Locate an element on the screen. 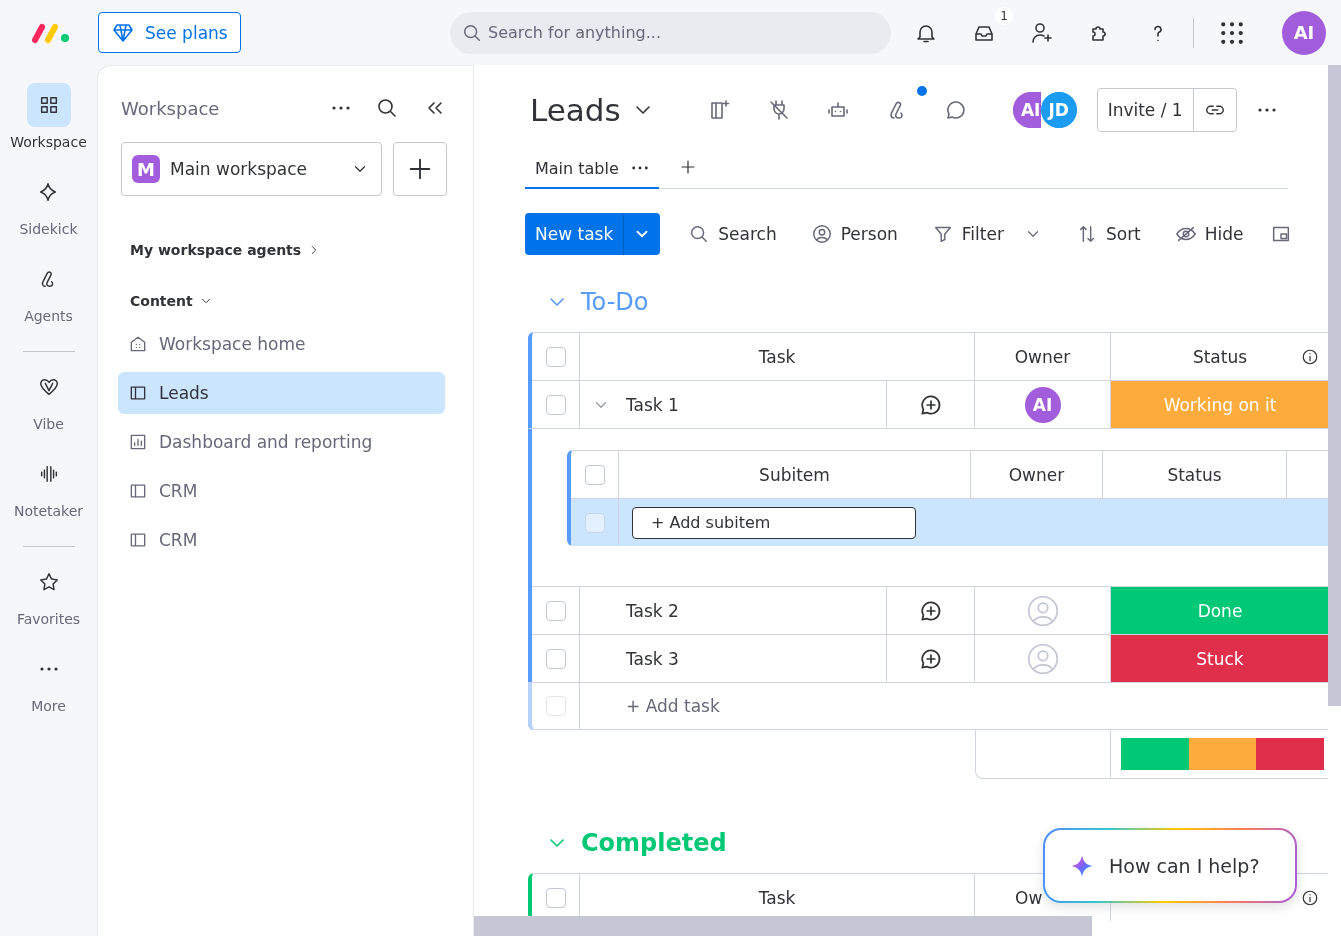  workspace-item: Leads is located at coordinates (281, 393).